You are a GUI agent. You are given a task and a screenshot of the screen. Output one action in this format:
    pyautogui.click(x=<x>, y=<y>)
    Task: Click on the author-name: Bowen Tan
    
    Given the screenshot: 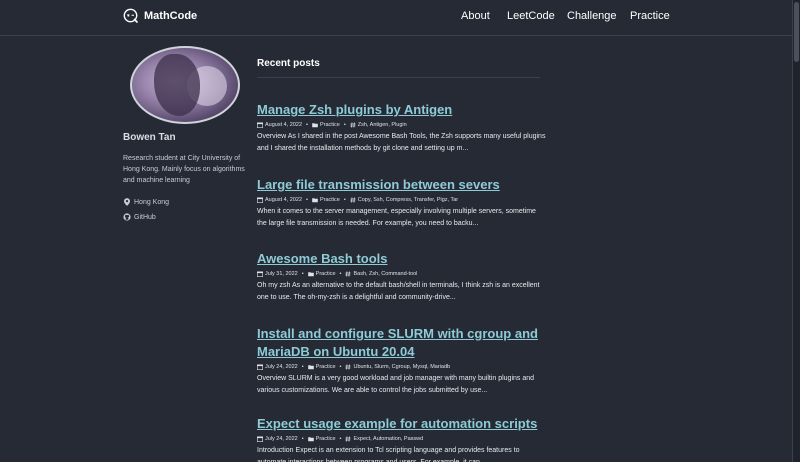 What is the action you would take?
    pyautogui.click(x=149, y=137)
    